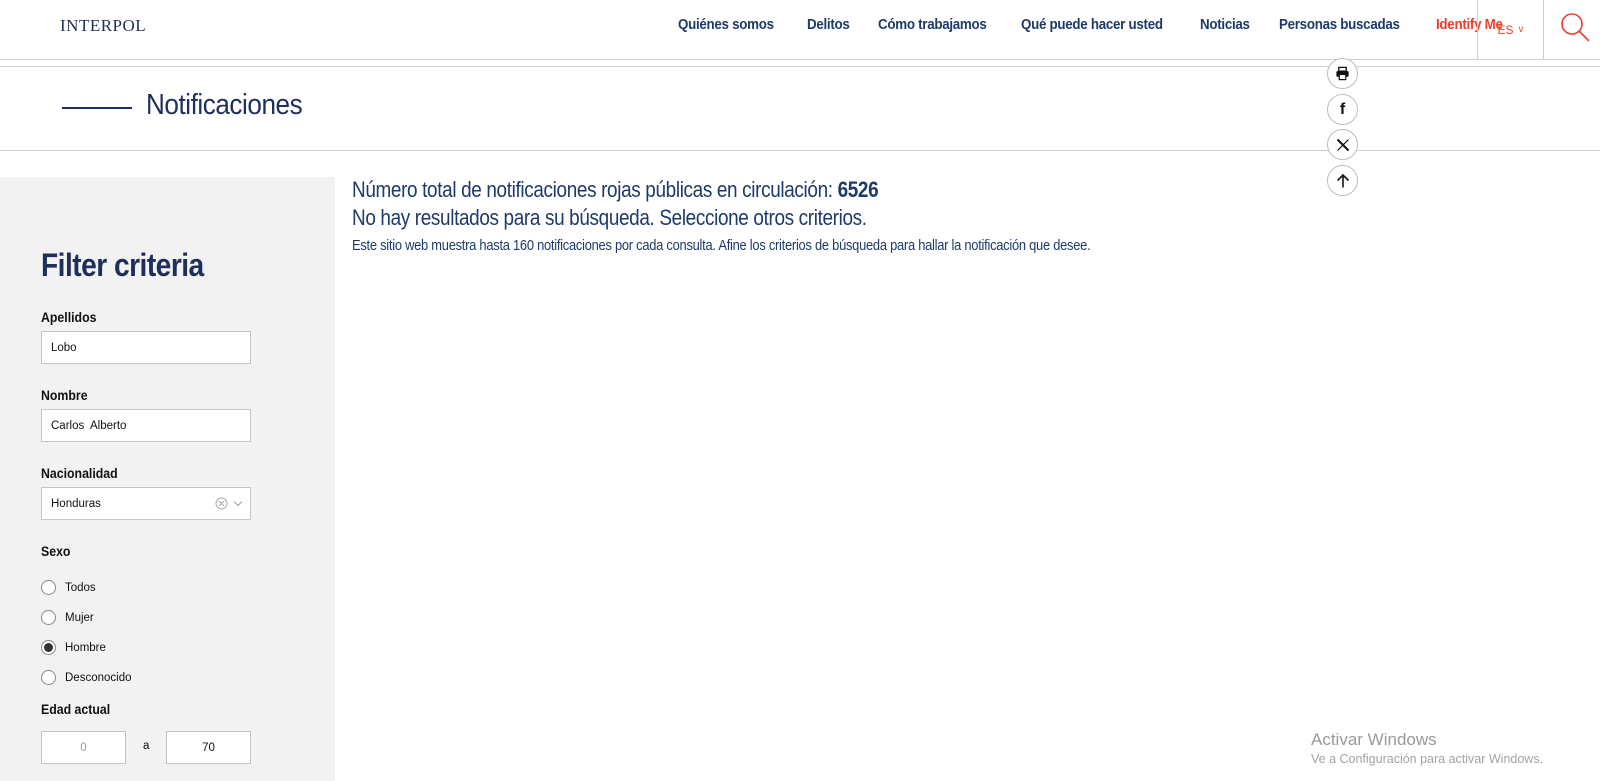 The image size is (1600, 781). Describe the element at coordinates (1339, 25) in the screenshot. I see `nav-personas-buscadas: Personas buscadas` at that location.